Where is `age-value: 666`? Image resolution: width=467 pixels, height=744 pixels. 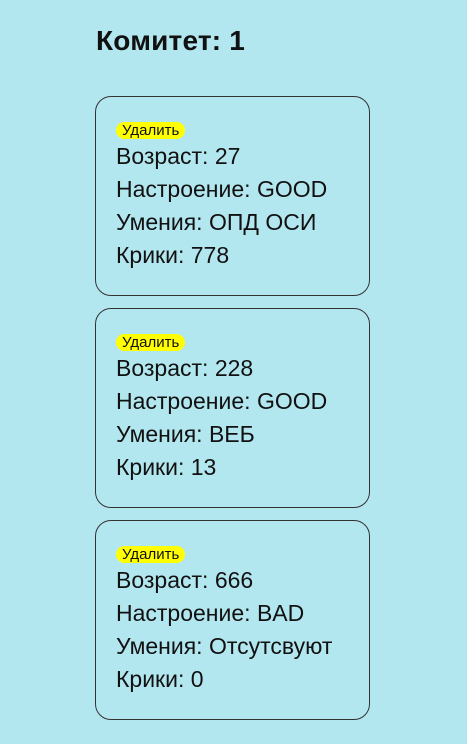 age-value: 666 is located at coordinates (234, 580).